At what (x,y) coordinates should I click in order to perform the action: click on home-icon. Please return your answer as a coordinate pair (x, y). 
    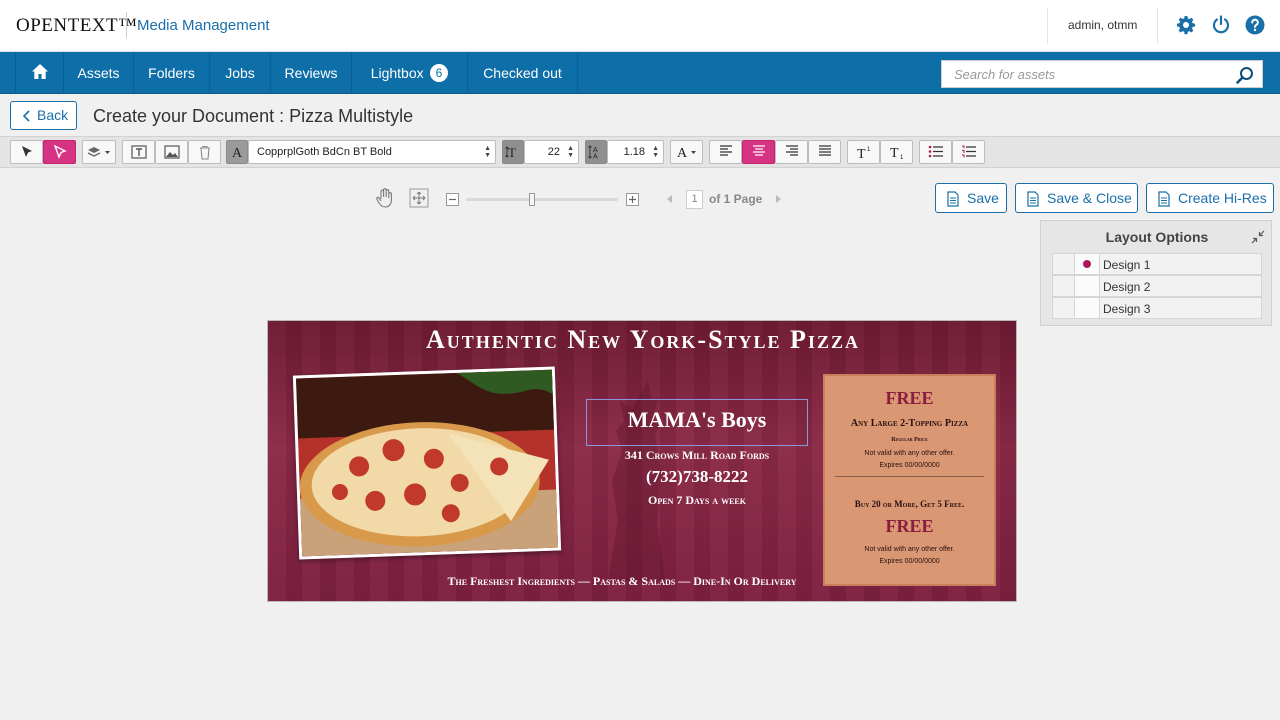
    Looking at the image, I should click on (39, 71).